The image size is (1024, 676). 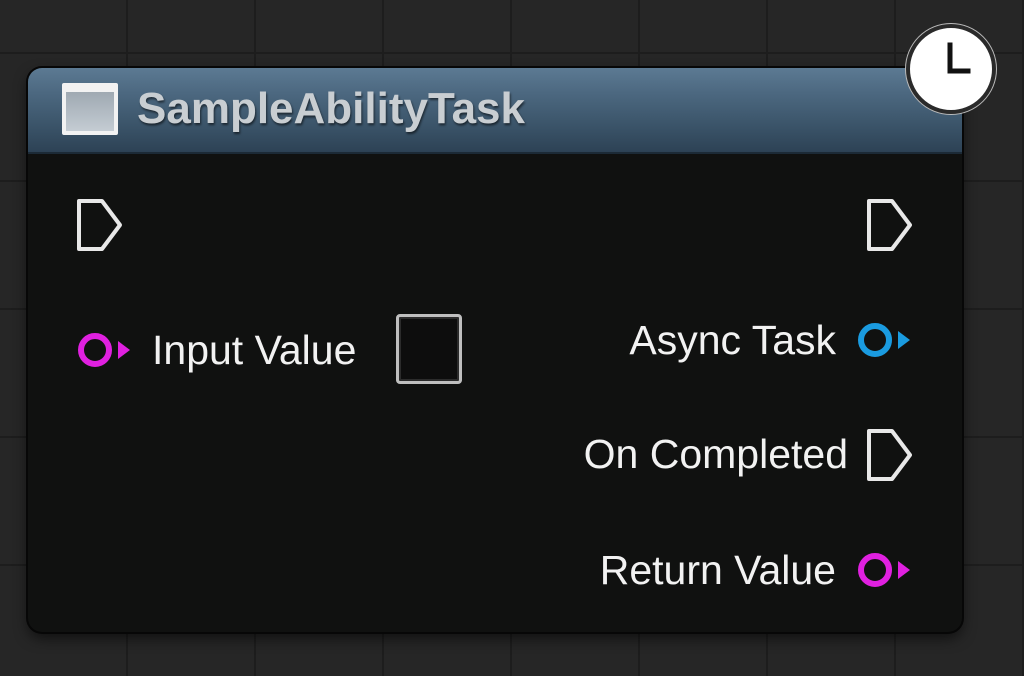 What do you see at coordinates (732, 340) in the screenshot?
I see `async-task-label: Async Task` at bounding box center [732, 340].